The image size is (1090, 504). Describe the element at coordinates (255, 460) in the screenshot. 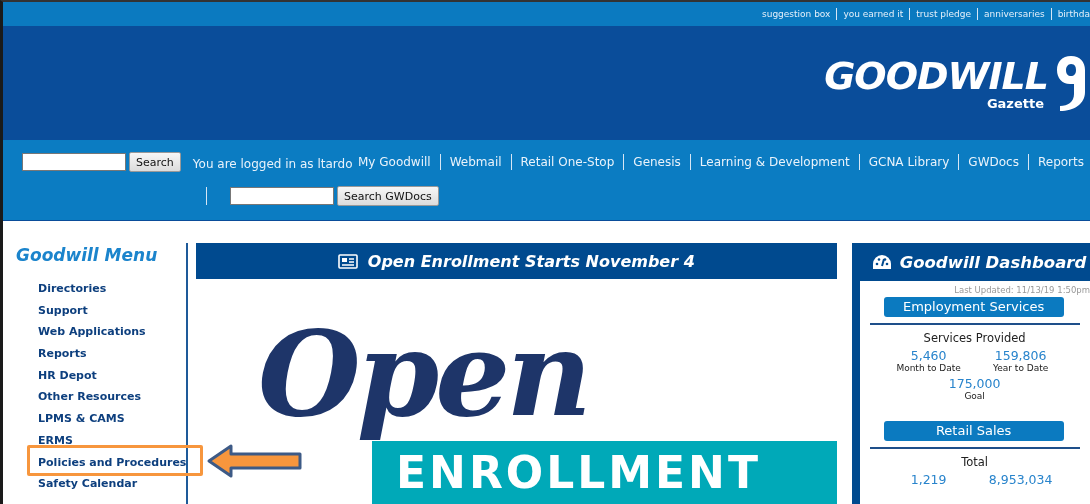

I see `arrow-icon` at that location.